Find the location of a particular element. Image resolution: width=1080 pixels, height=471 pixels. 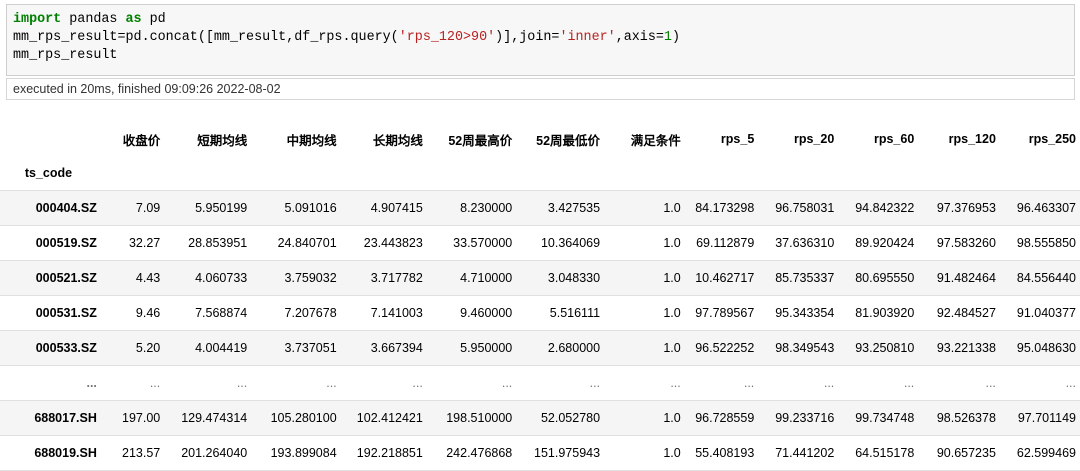

table-cell: 3.737051 is located at coordinates (296, 348).